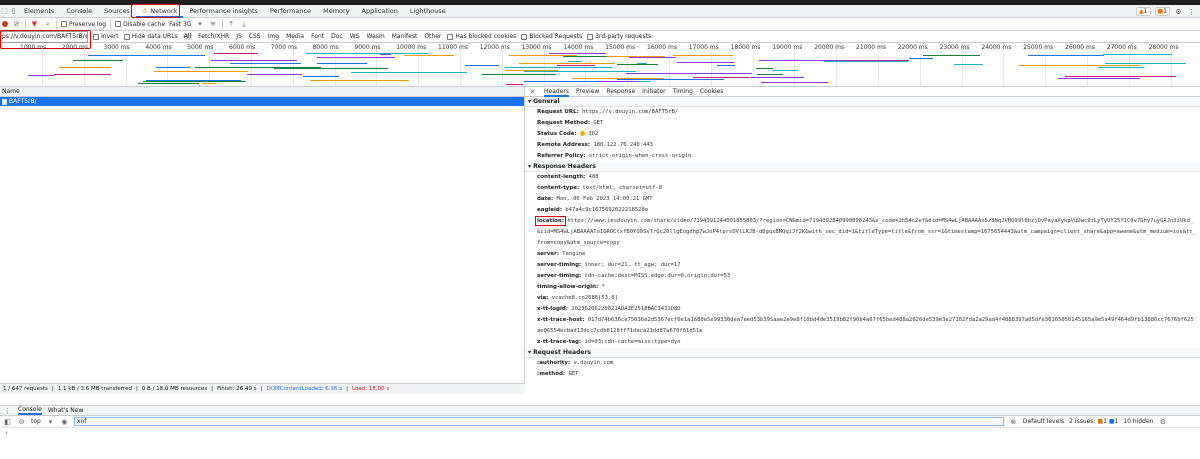 This screenshot has height=459, width=1200. What do you see at coordinates (30, 410) in the screenshot?
I see `drawer-tab-console: Console` at bounding box center [30, 410].